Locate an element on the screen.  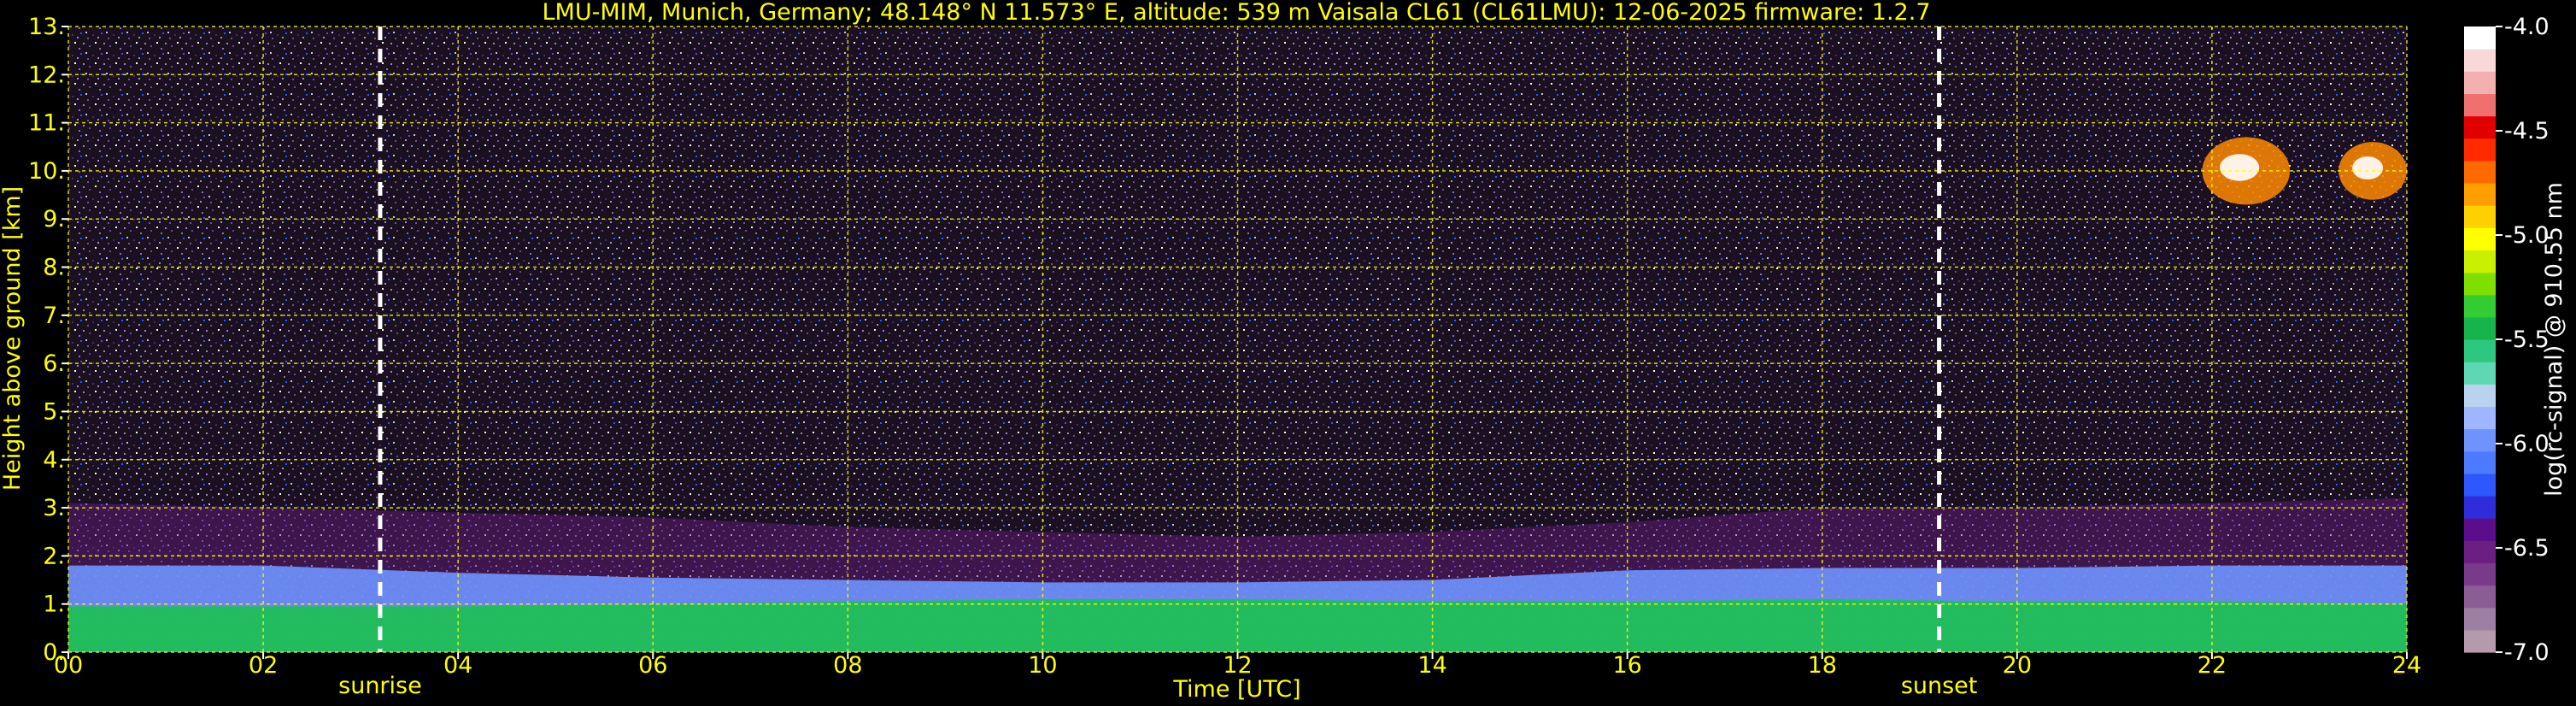
y-tick-label: 13. is located at coordinates (46, 27).